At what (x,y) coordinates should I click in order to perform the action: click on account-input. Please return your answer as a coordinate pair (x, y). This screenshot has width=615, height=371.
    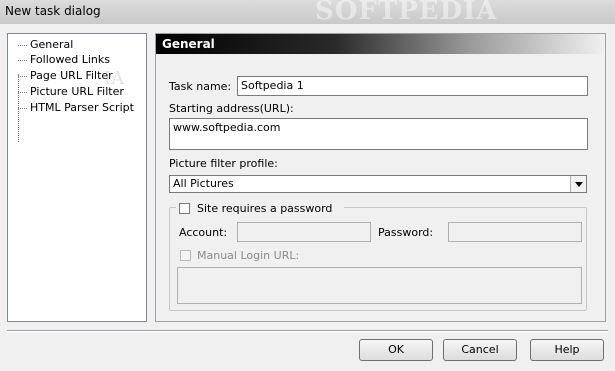
    Looking at the image, I should click on (304, 232).